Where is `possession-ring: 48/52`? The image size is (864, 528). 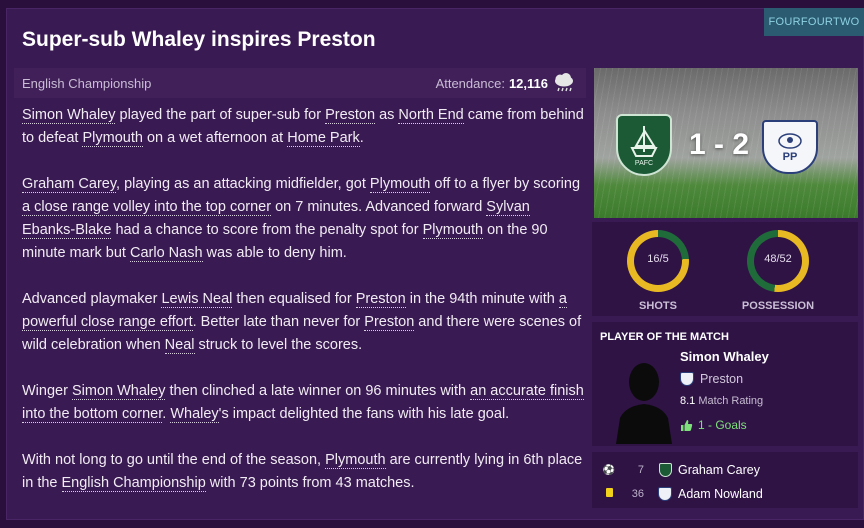
possession-ring: 48/52 is located at coordinates (778, 261).